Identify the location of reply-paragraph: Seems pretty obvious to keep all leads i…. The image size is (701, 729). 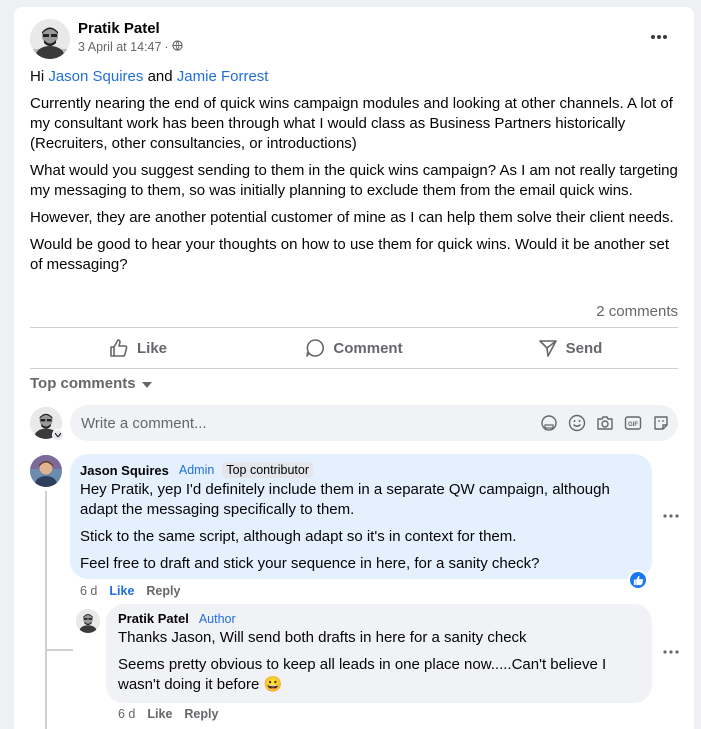
(362, 674).